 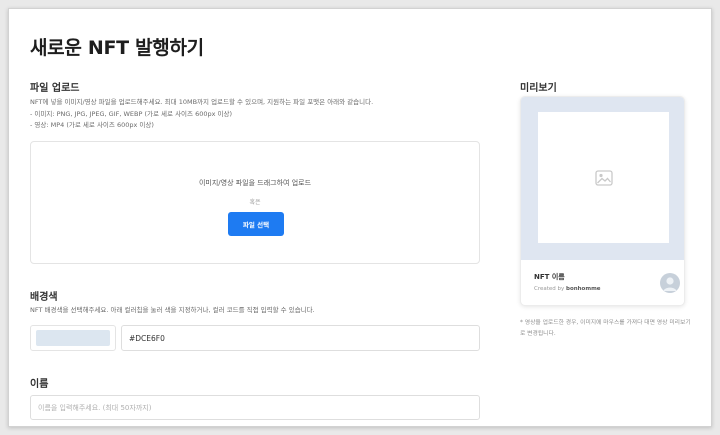 I want to click on avatar, so click(x=670, y=283).